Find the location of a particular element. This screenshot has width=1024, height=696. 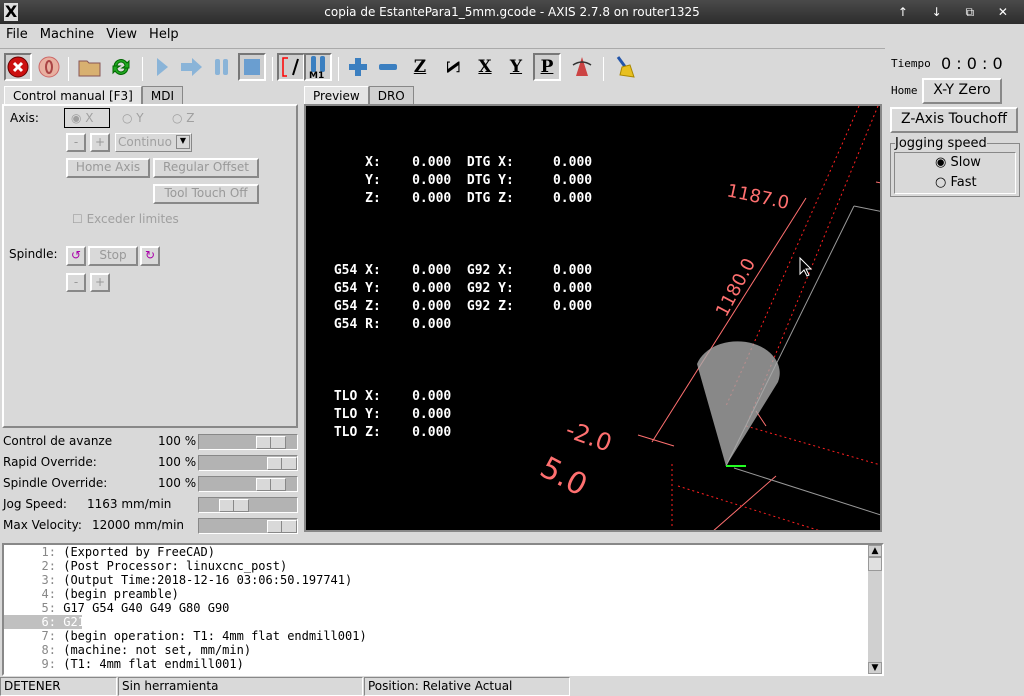

toolbar: M1 Z Z X Y P is located at coordinates (442, 67).